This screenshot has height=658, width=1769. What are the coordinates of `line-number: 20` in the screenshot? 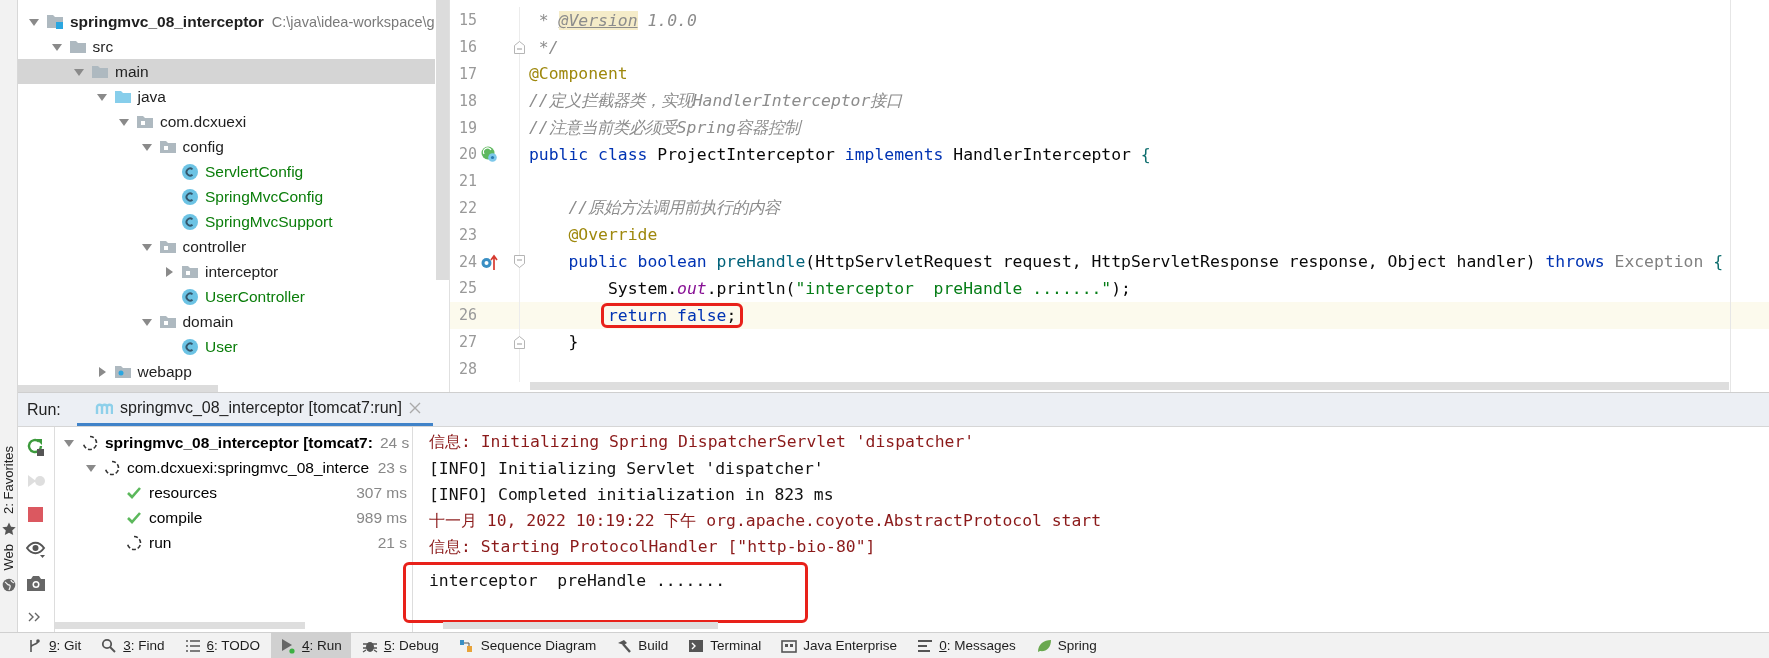 It's located at (467, 154).